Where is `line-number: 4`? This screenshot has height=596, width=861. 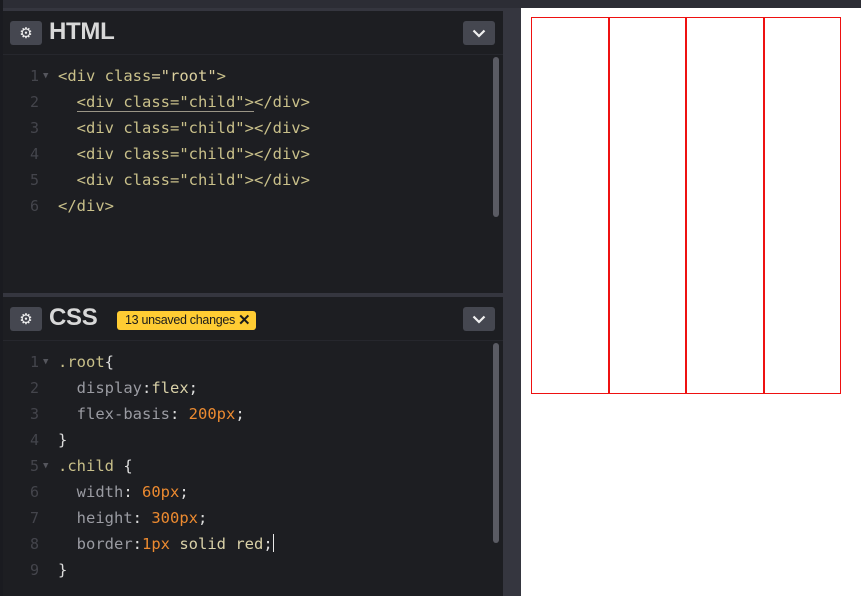
line-number: 4 is located at coordinates (34, 440).